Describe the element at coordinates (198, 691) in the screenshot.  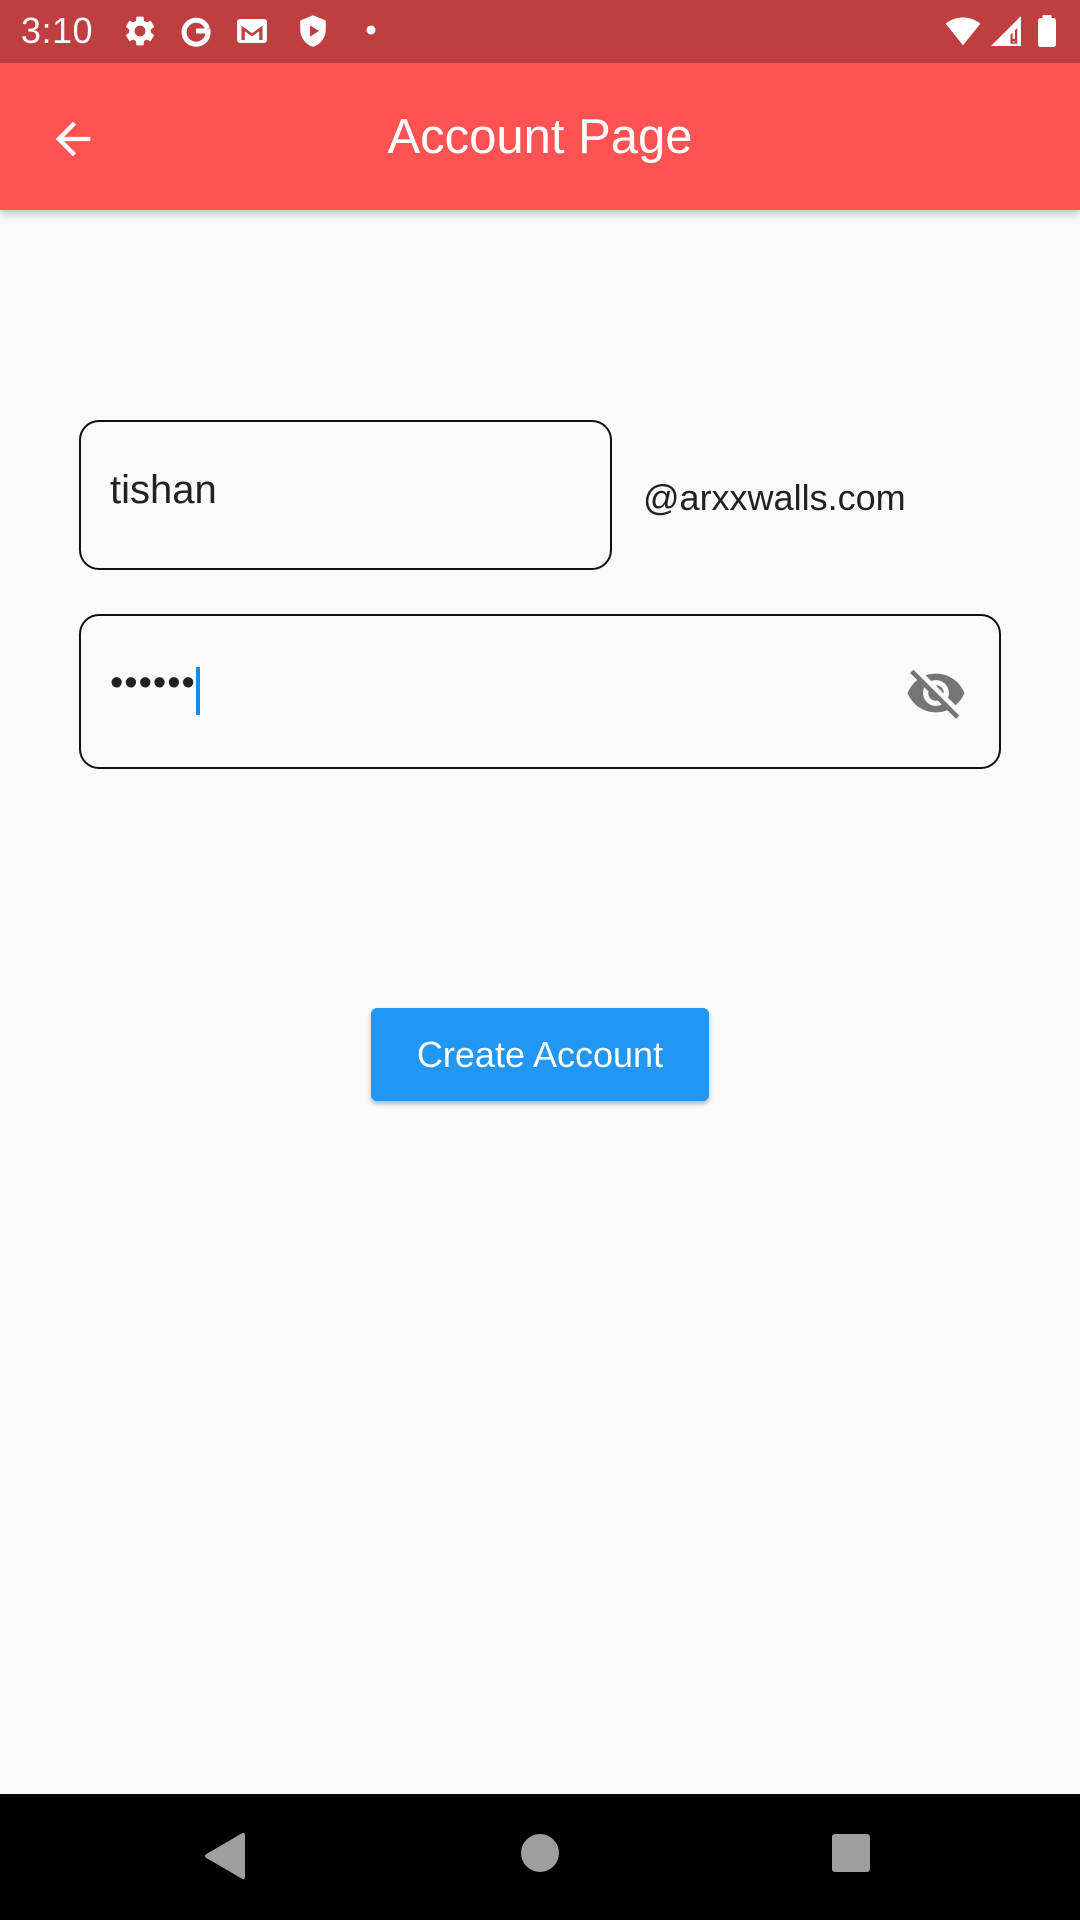
I see `text-caret` at that location.